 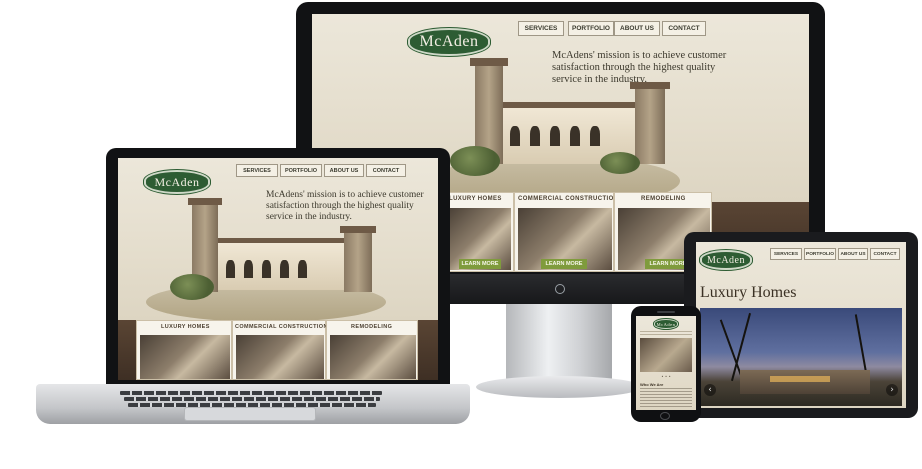 I want to click on phone-screen: McAden • • • Who We Are, so click(x=666, y=363).